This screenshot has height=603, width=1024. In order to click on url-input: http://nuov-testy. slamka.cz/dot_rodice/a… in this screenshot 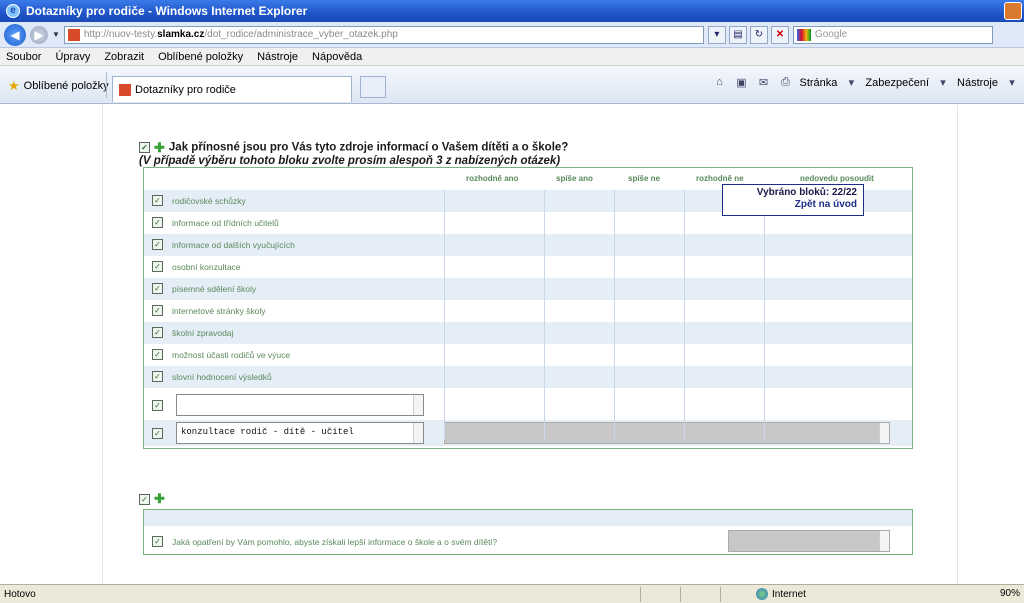, I will do `click(383, 34)`.